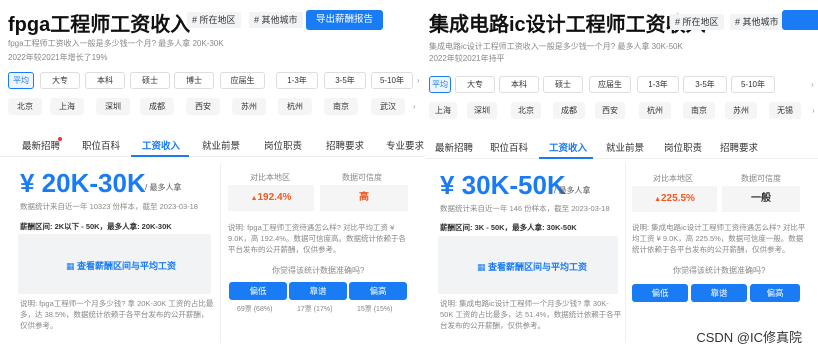 The height and width of the screenshot is (352, 818). I want to click on summary-text: 集成电路ic设计工程师工资收入一般是多少钱一个月? 最多人拿 30K-50K, so click(556, 46).